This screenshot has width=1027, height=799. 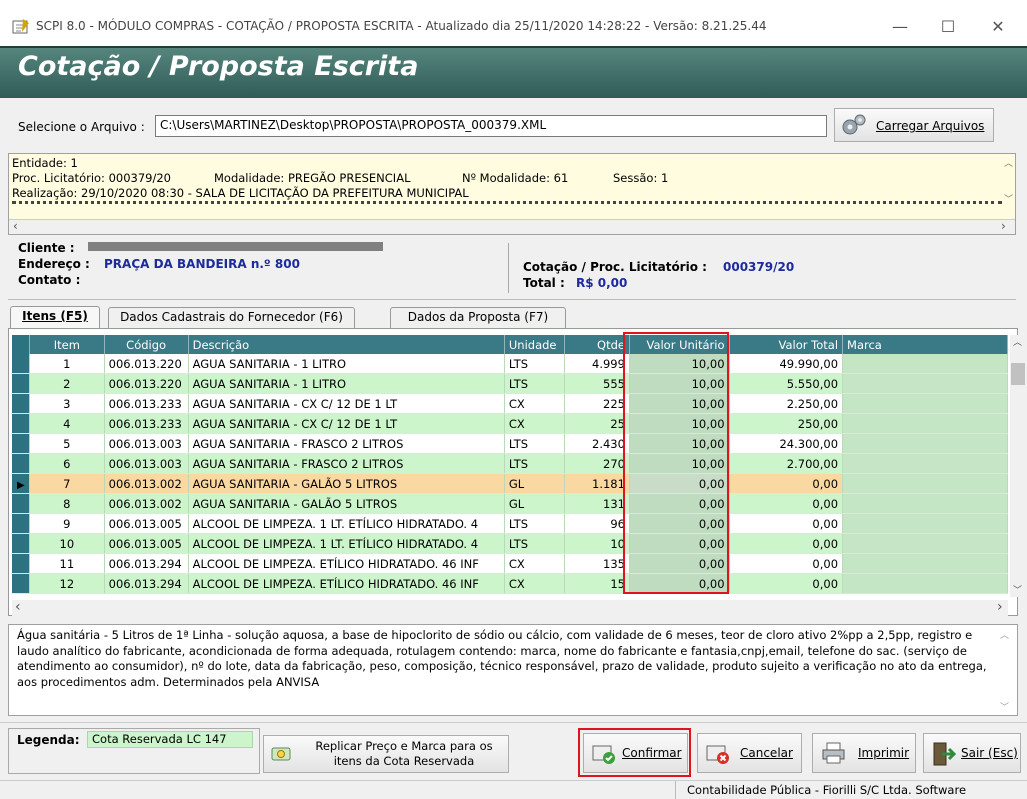 I want to click on header-marca: Marca, so click(x=925, y=344).